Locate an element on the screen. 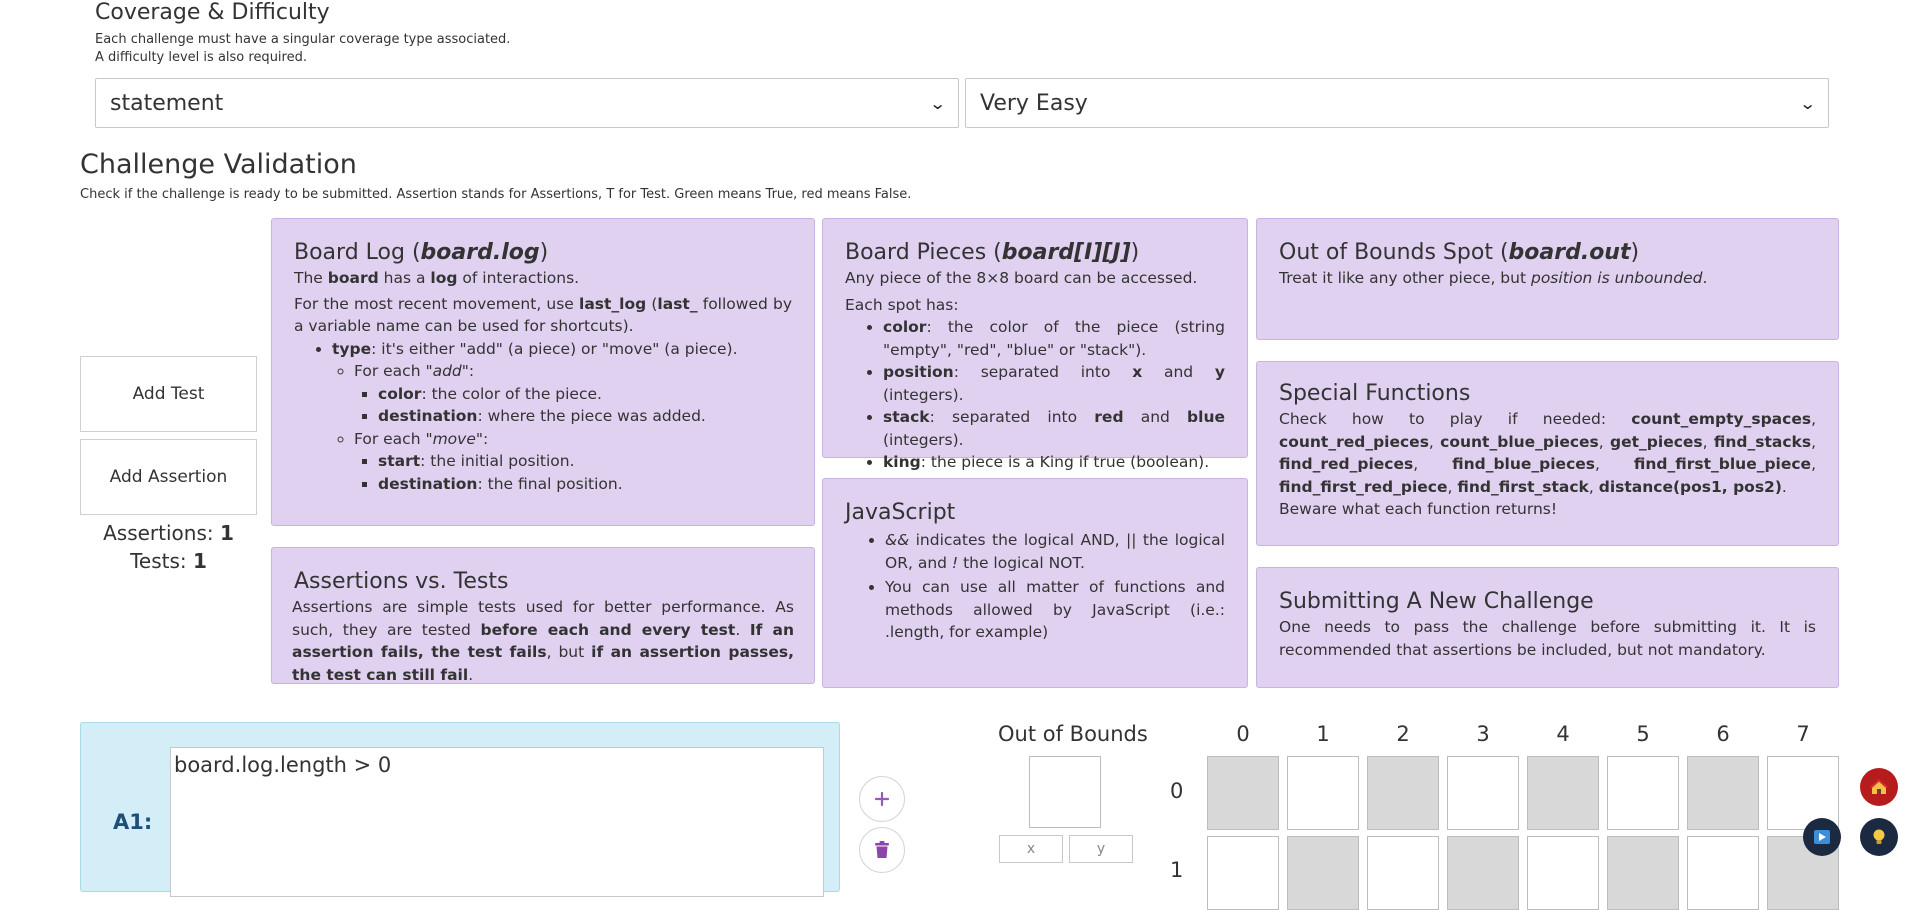 Image resolution: width=1920 pixels, height=910 pixels. home-icon is located at coordinates (1879, 786).